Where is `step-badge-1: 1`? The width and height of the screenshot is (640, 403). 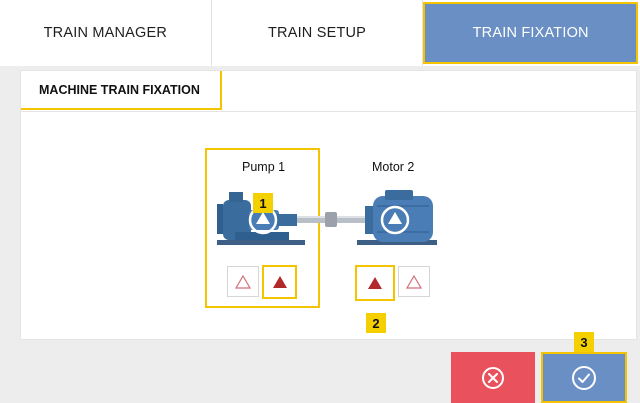 step-badge-1: 1 is located at coordinates (263, 203).